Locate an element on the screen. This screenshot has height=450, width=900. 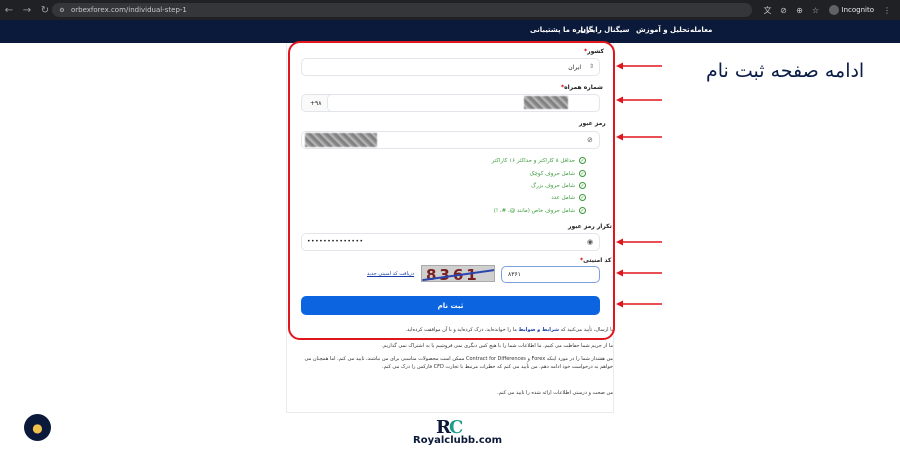
incognito-badge: Incognito is located at coordinates (851, 10).